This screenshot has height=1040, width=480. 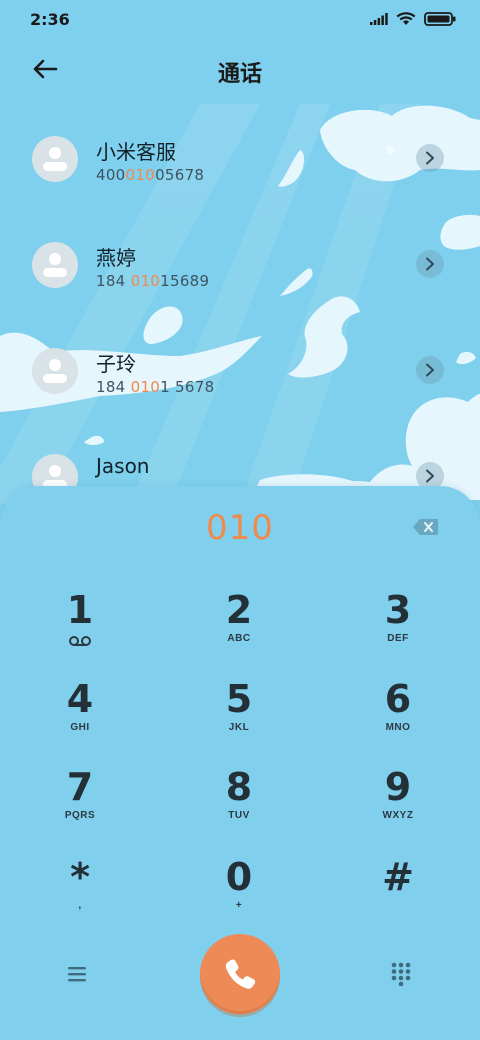 What do you see at coordinates (239, 877) in the screenshot?
I see `key-digit: 0` at bounding box center [239, 877].